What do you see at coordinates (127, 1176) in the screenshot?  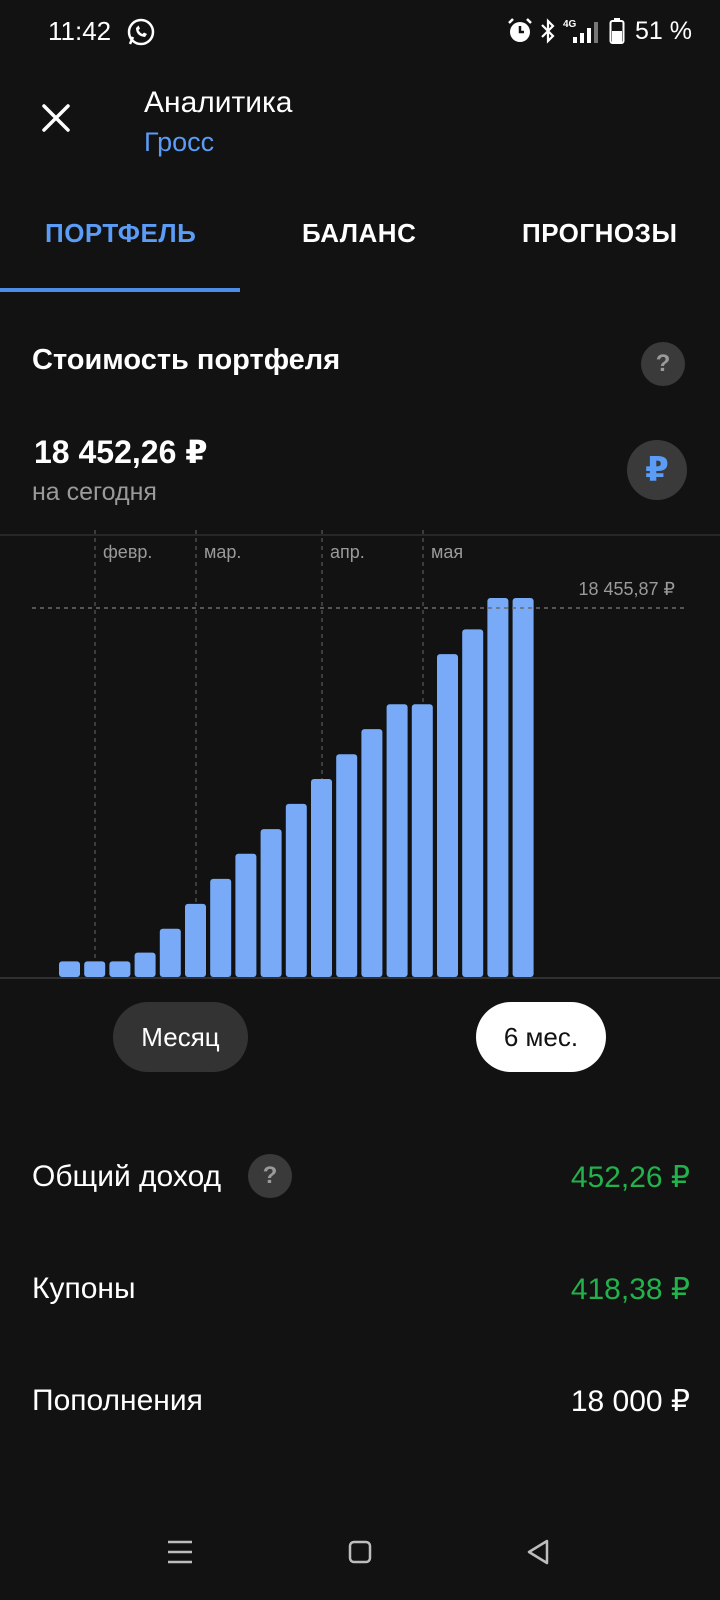 I see `total-income-label: Общий доход` at bounding box center [127, 1176].